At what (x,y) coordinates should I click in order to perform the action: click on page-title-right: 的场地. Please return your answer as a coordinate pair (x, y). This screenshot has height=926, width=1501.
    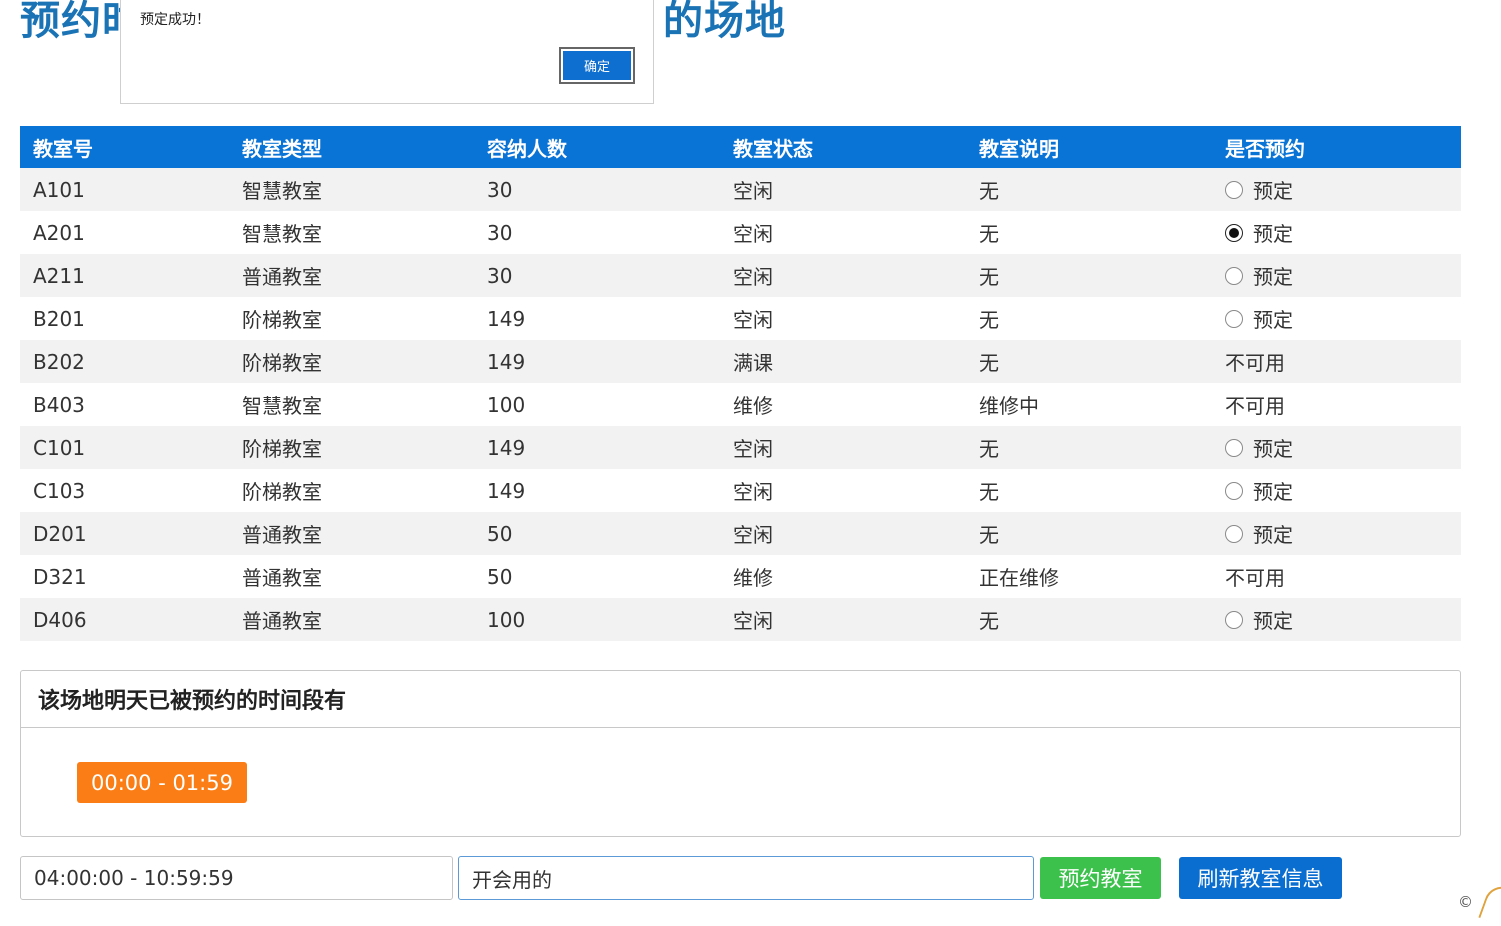
    Looking at the image, I should click on (724, 22).